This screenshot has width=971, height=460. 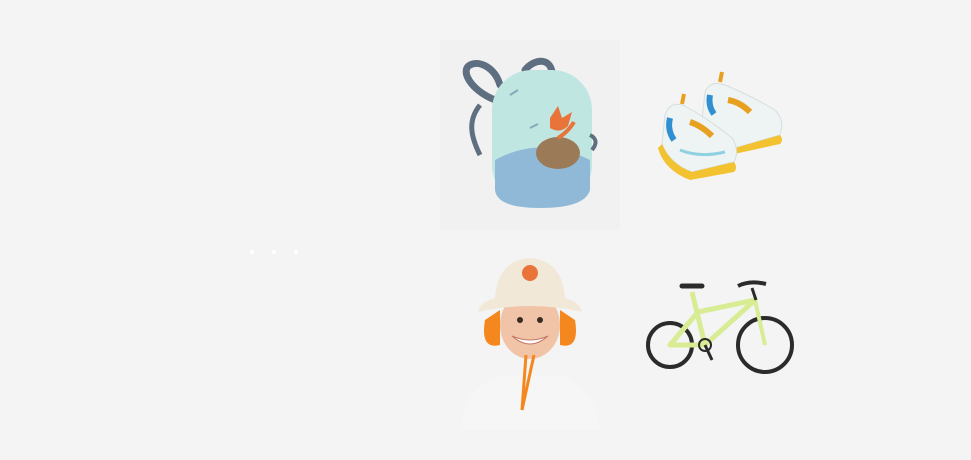 I want to click on sun-hat-icon, so click(x=530, y=344).